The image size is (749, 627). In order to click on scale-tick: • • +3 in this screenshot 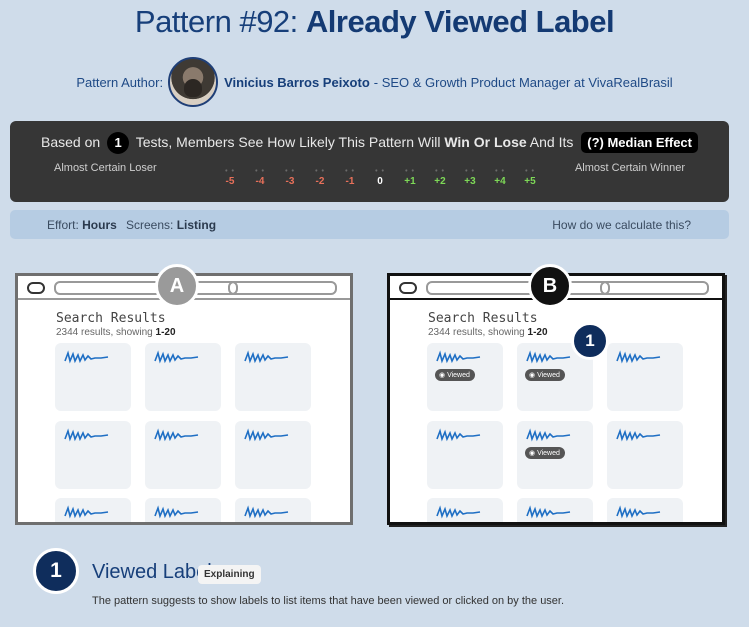, I will do `click(470, 177)`.